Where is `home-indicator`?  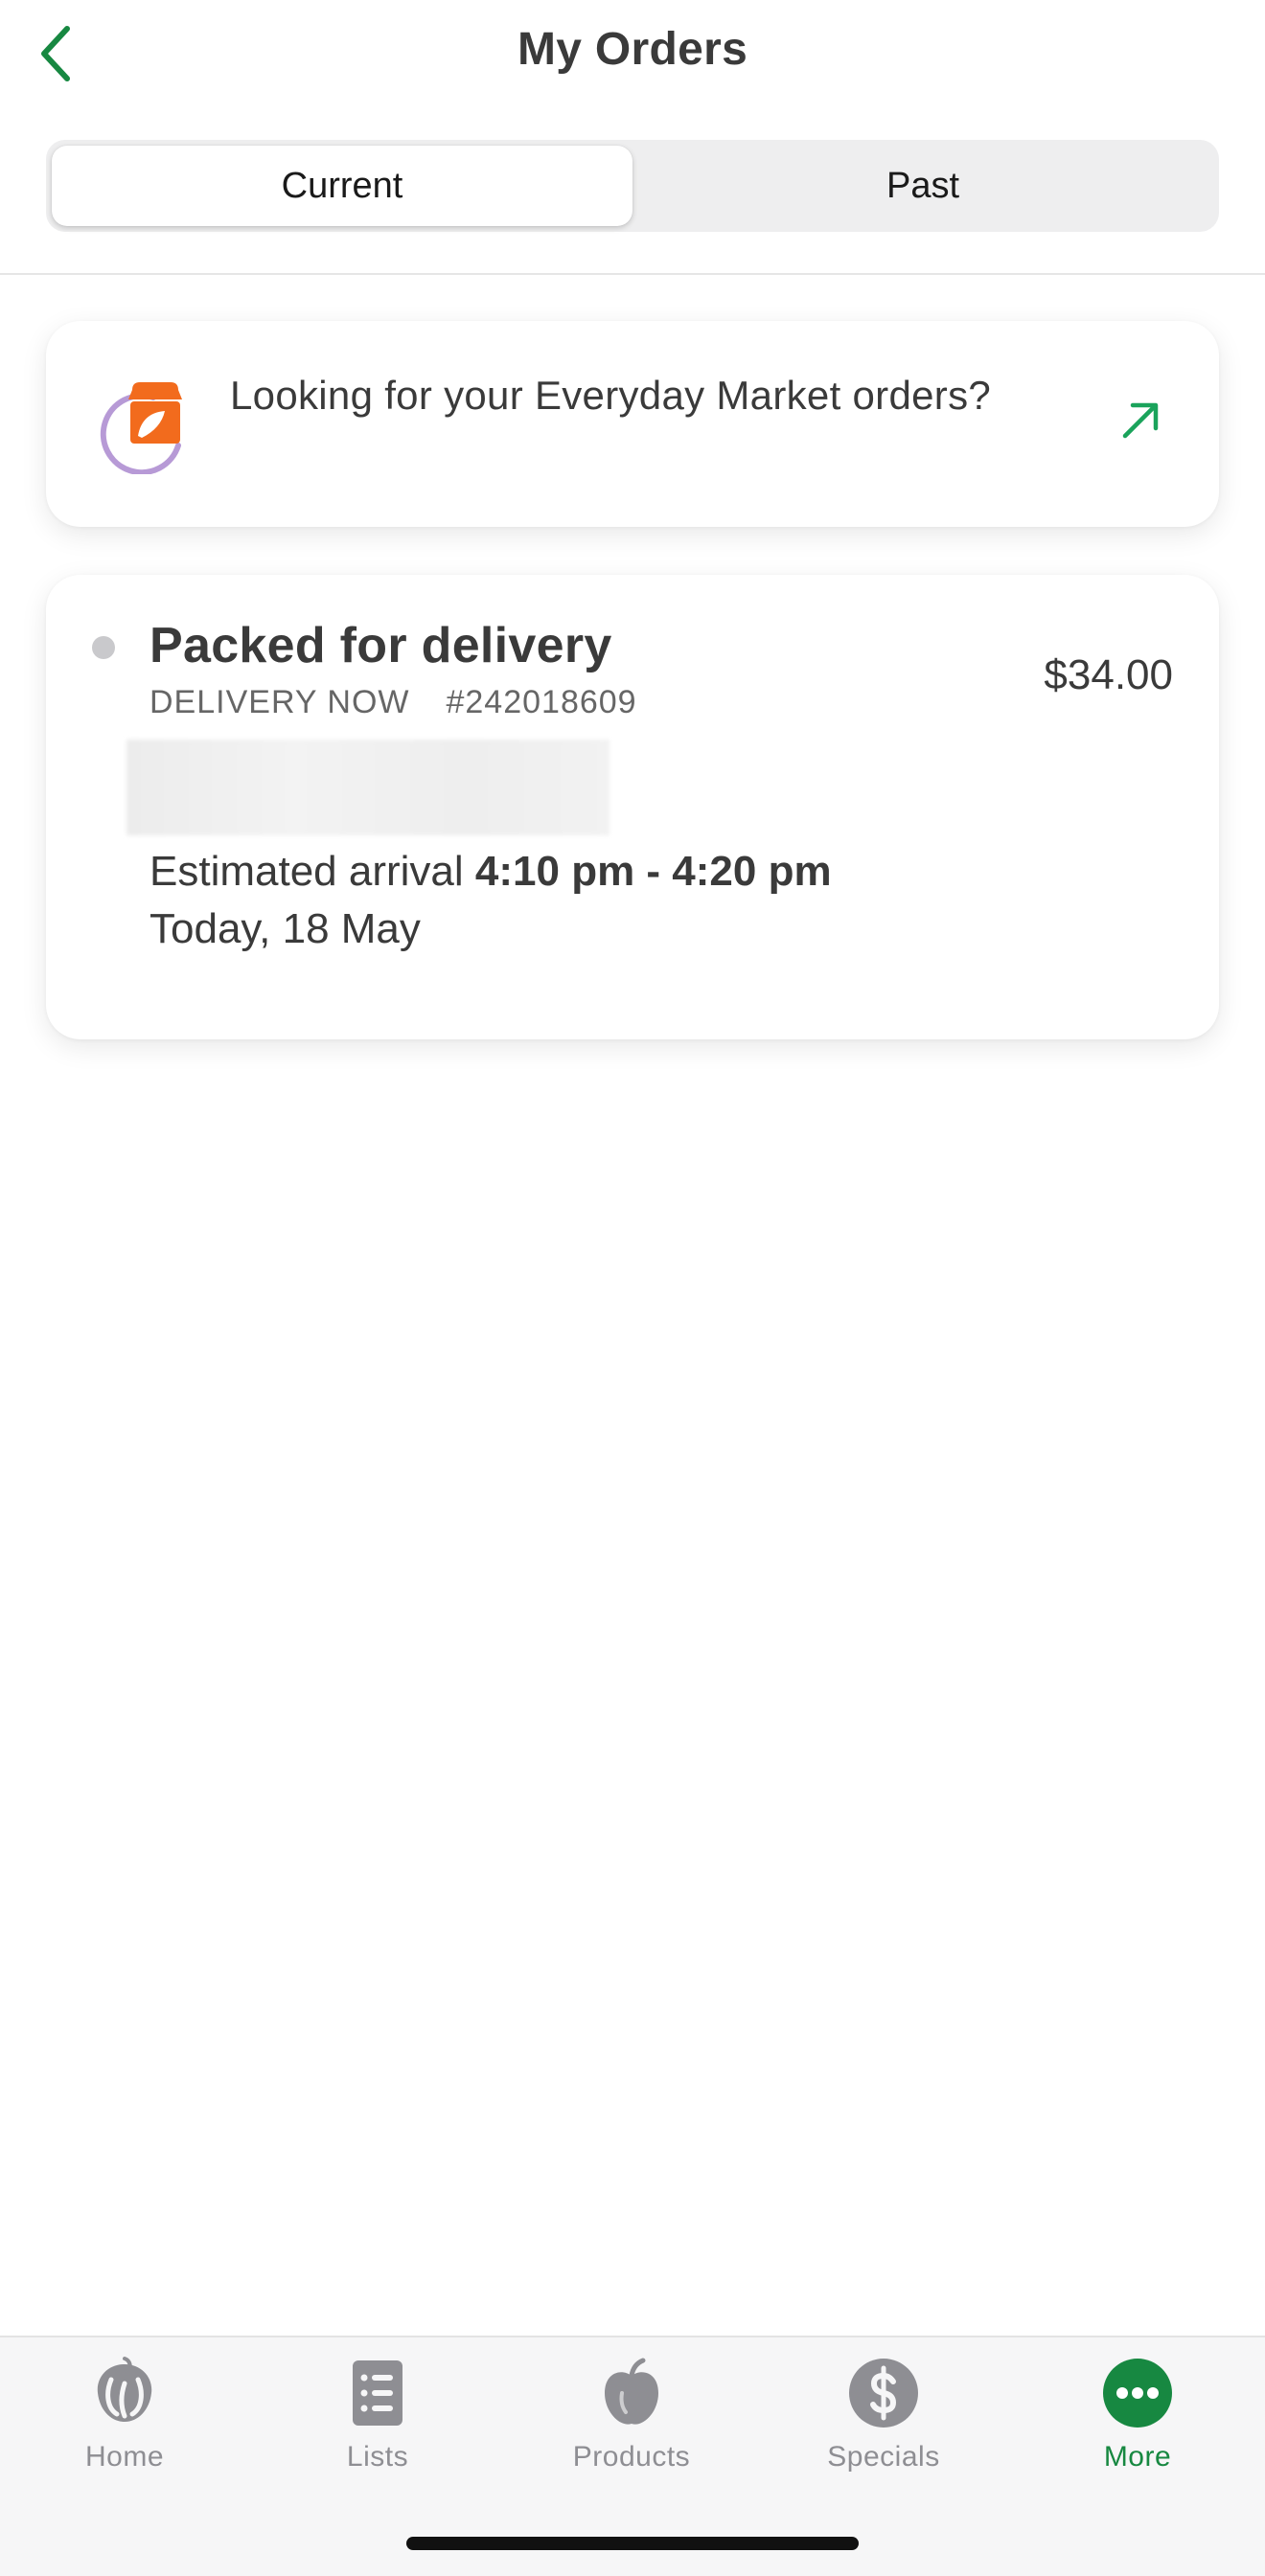 home-indicator is located at coordinates (632, 2543).